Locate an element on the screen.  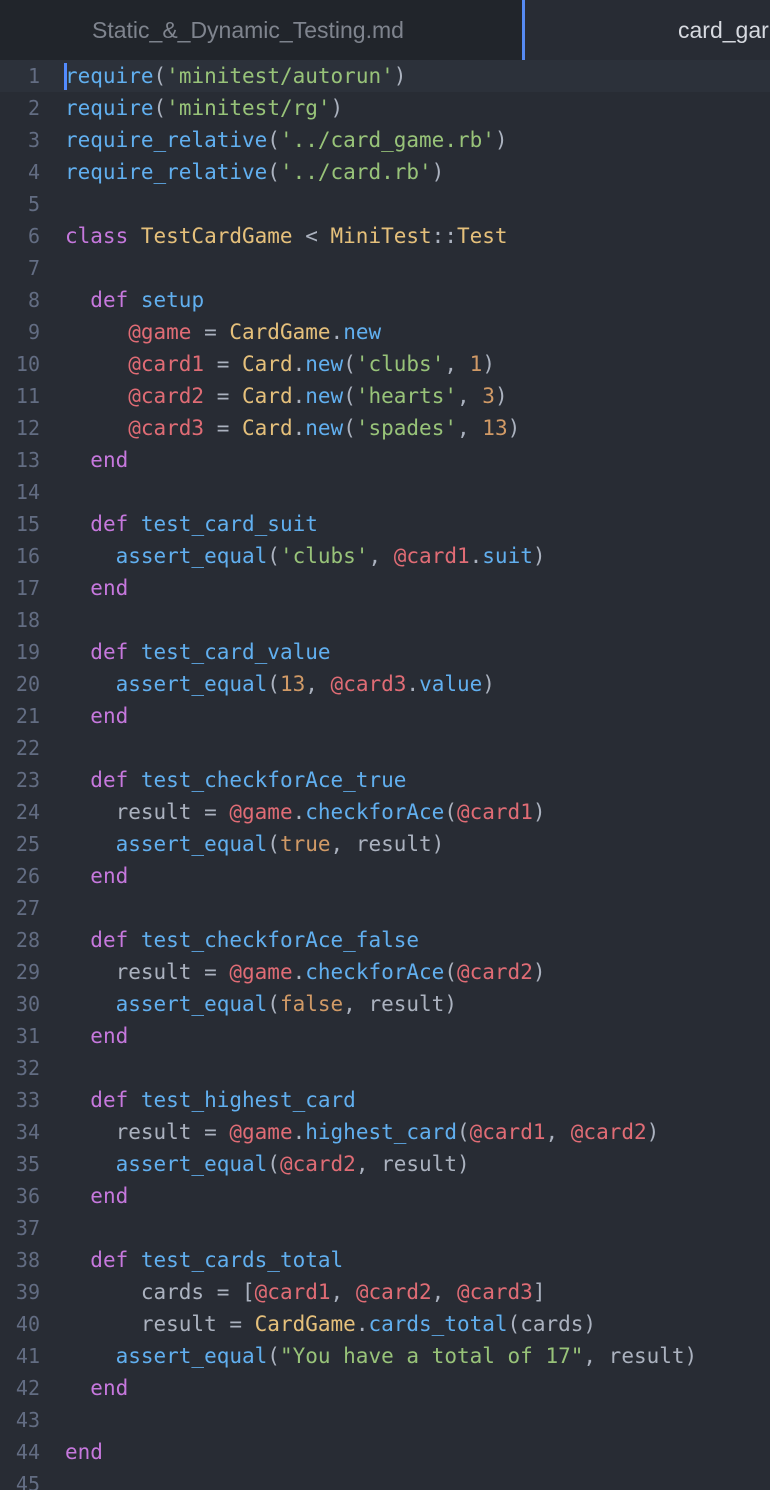
code-line: 11 @card2 = Card.new('hearts', 3) is located at coordinates (385, 396).